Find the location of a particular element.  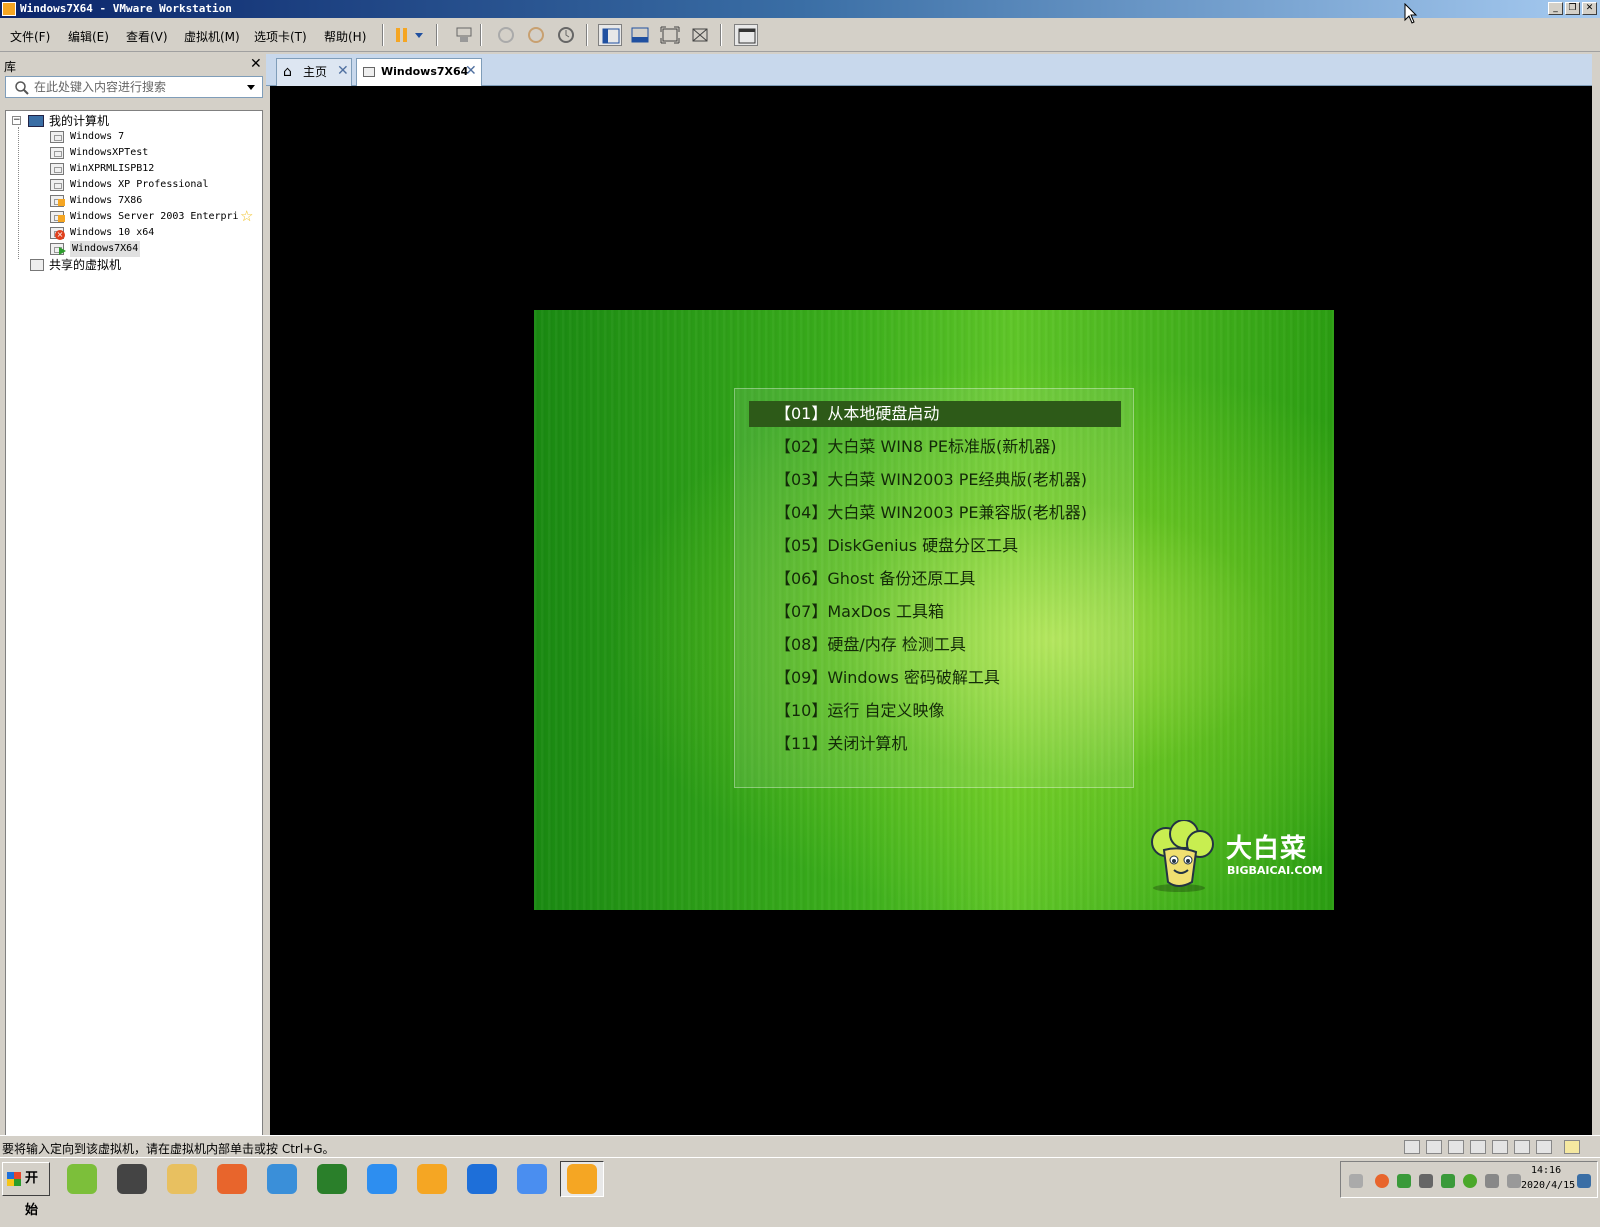

unity-icon is located at coordinates (700, 35).